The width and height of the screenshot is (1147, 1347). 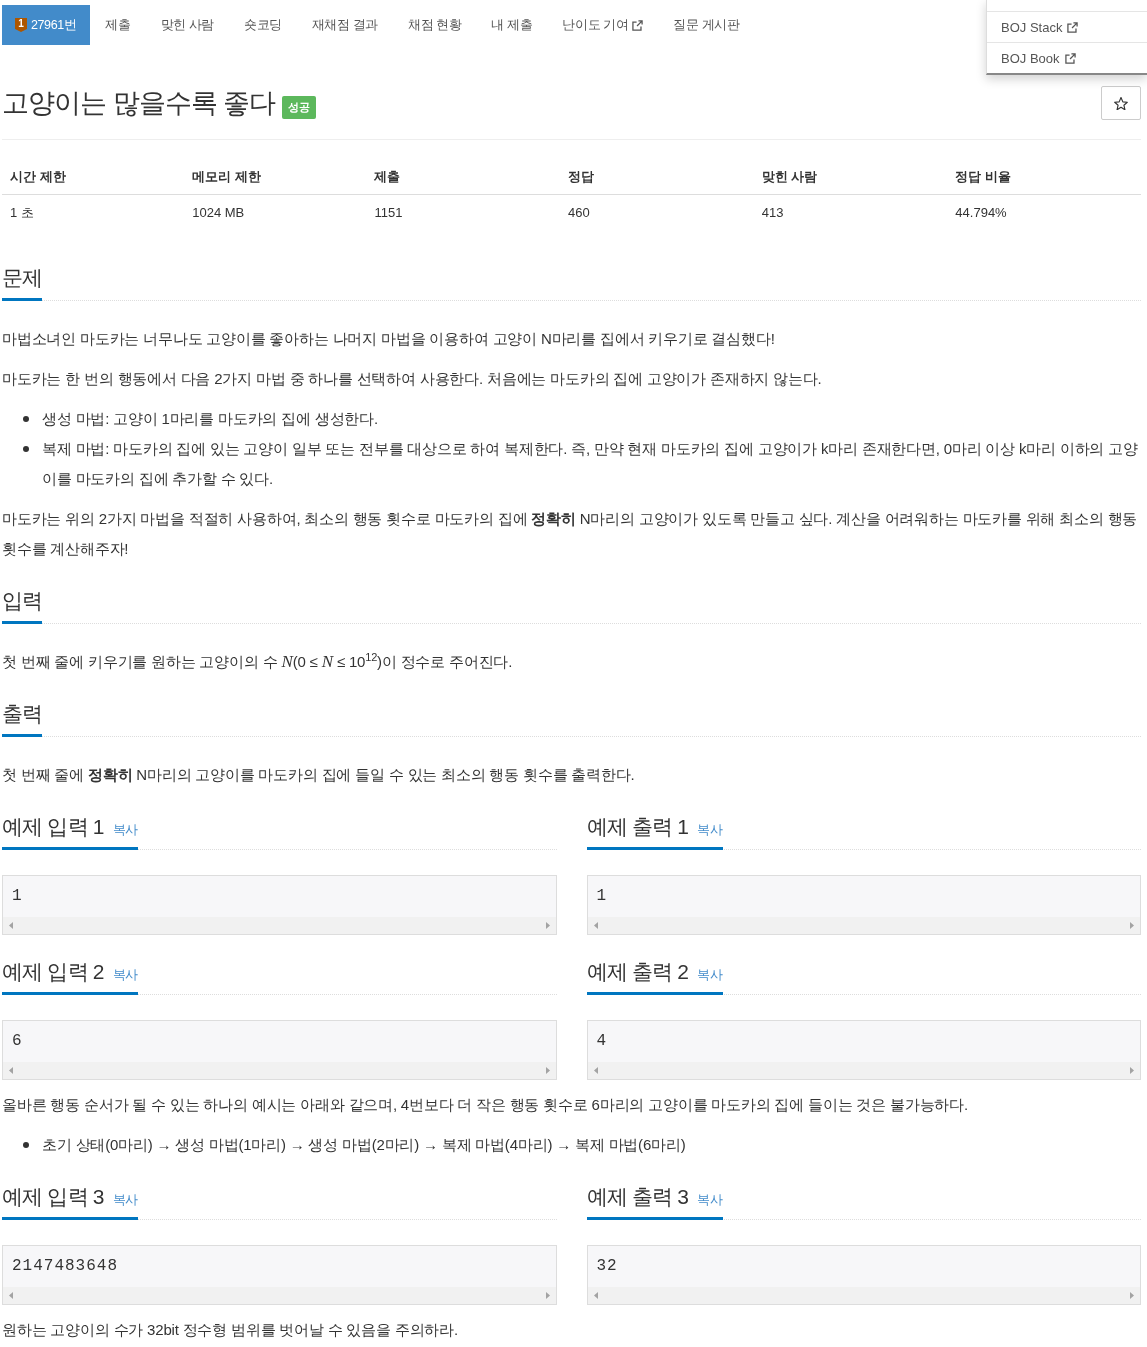 What do you see at coordinates (275, 177) in the screenshot?
I see `column-header: 메모리 제한` at bounding box center [275, 177].